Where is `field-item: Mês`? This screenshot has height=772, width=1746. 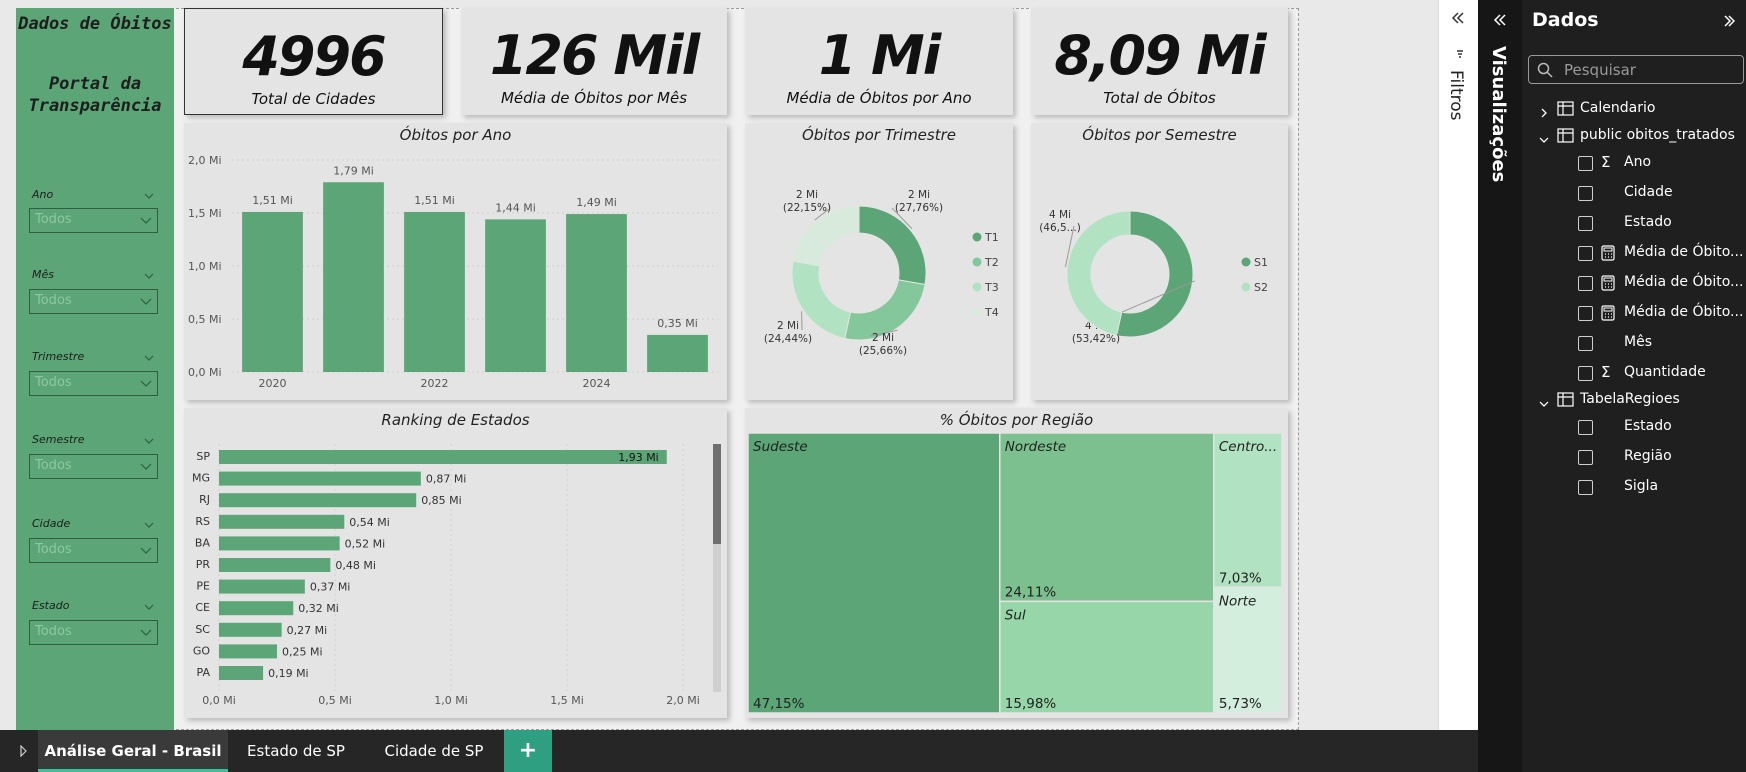
field-item: Mês is located at coordinates (1634, 344).